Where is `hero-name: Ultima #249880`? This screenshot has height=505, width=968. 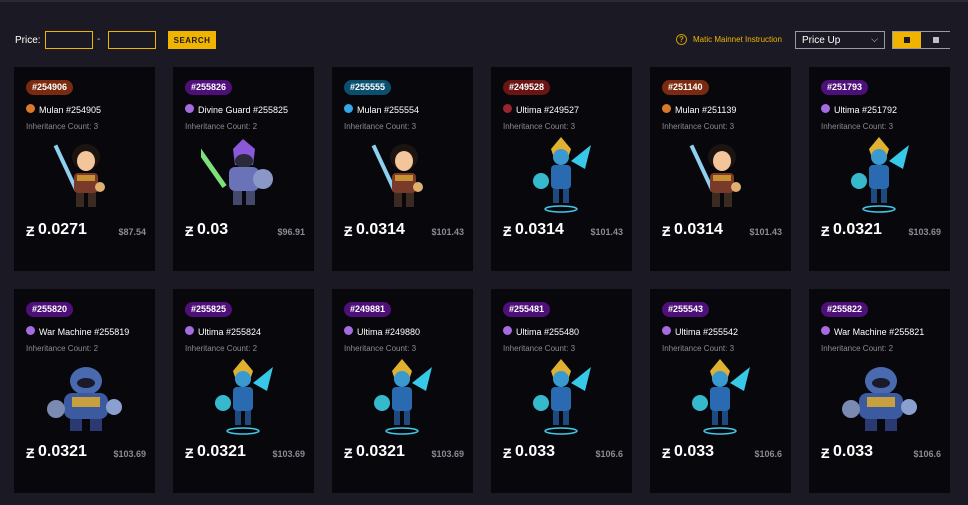 hero-name: Ultima #249880 is located at coordinates (389, 331).